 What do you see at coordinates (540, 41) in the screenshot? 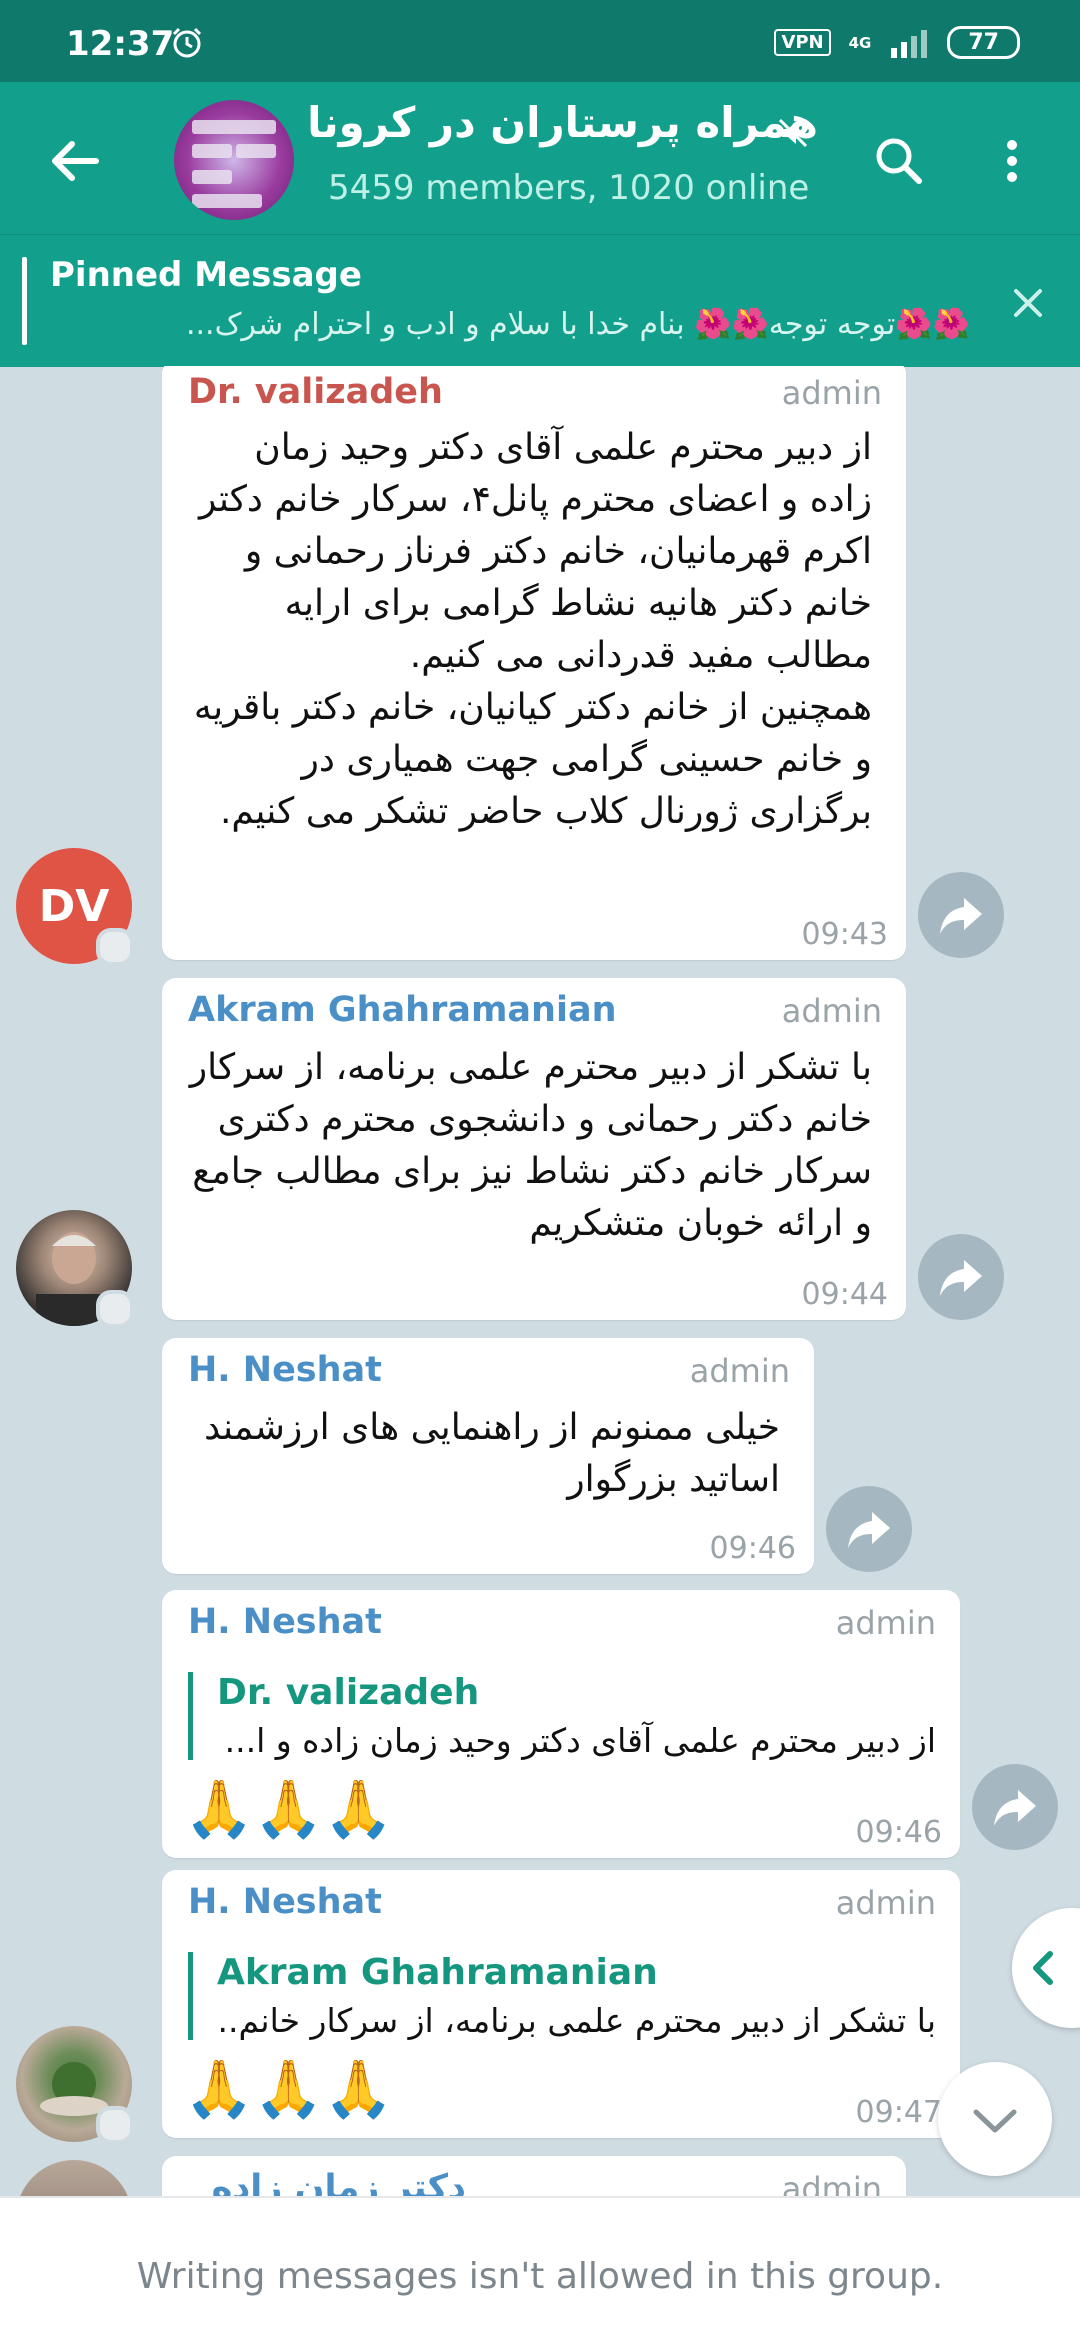
I see `status-bar: 12:37 VPN 4G 77` at bounding box center [540, 41].